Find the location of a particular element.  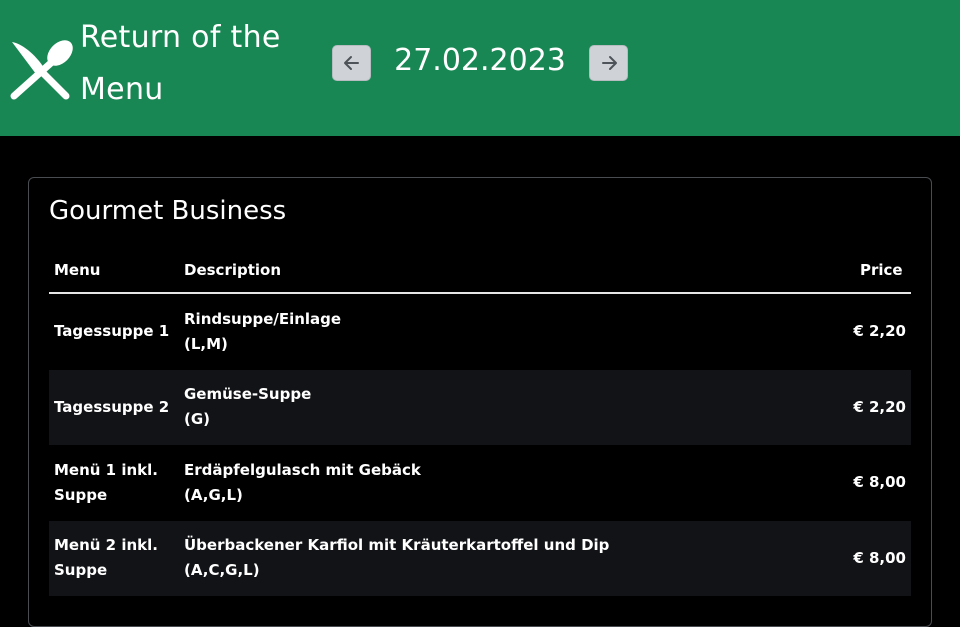

table-row: Tagessuppe 2 Gemüse-Suppe (G) € 2,20 is located at coordinates (480, 407).